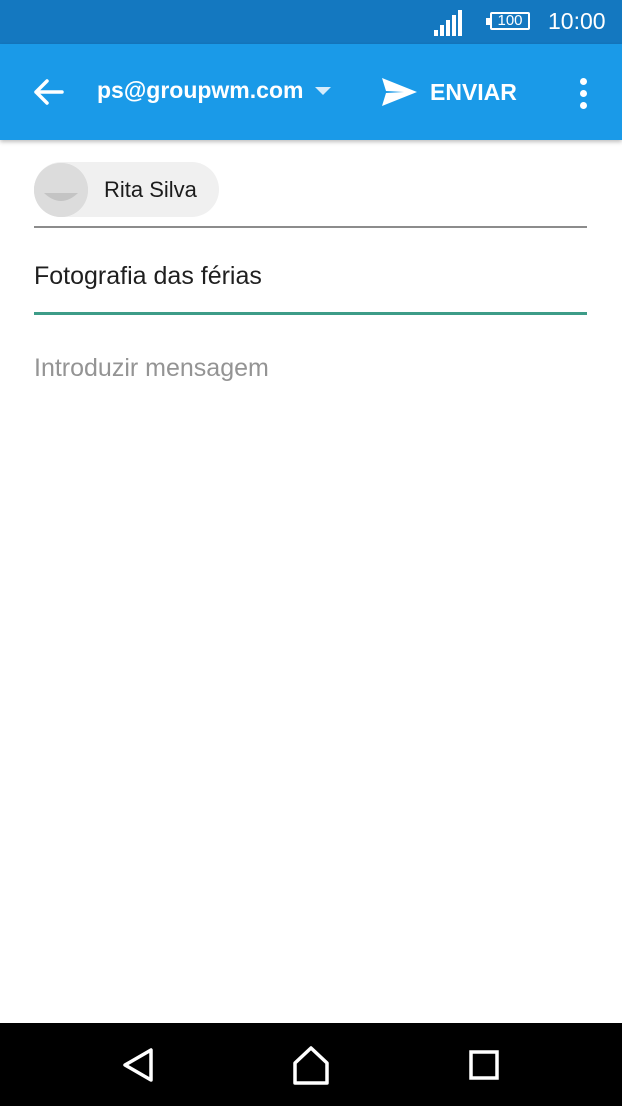  Describe the element at coordinates (150, 189) in the screenshot. I see `recipient-name: Rita Silva` at that location.